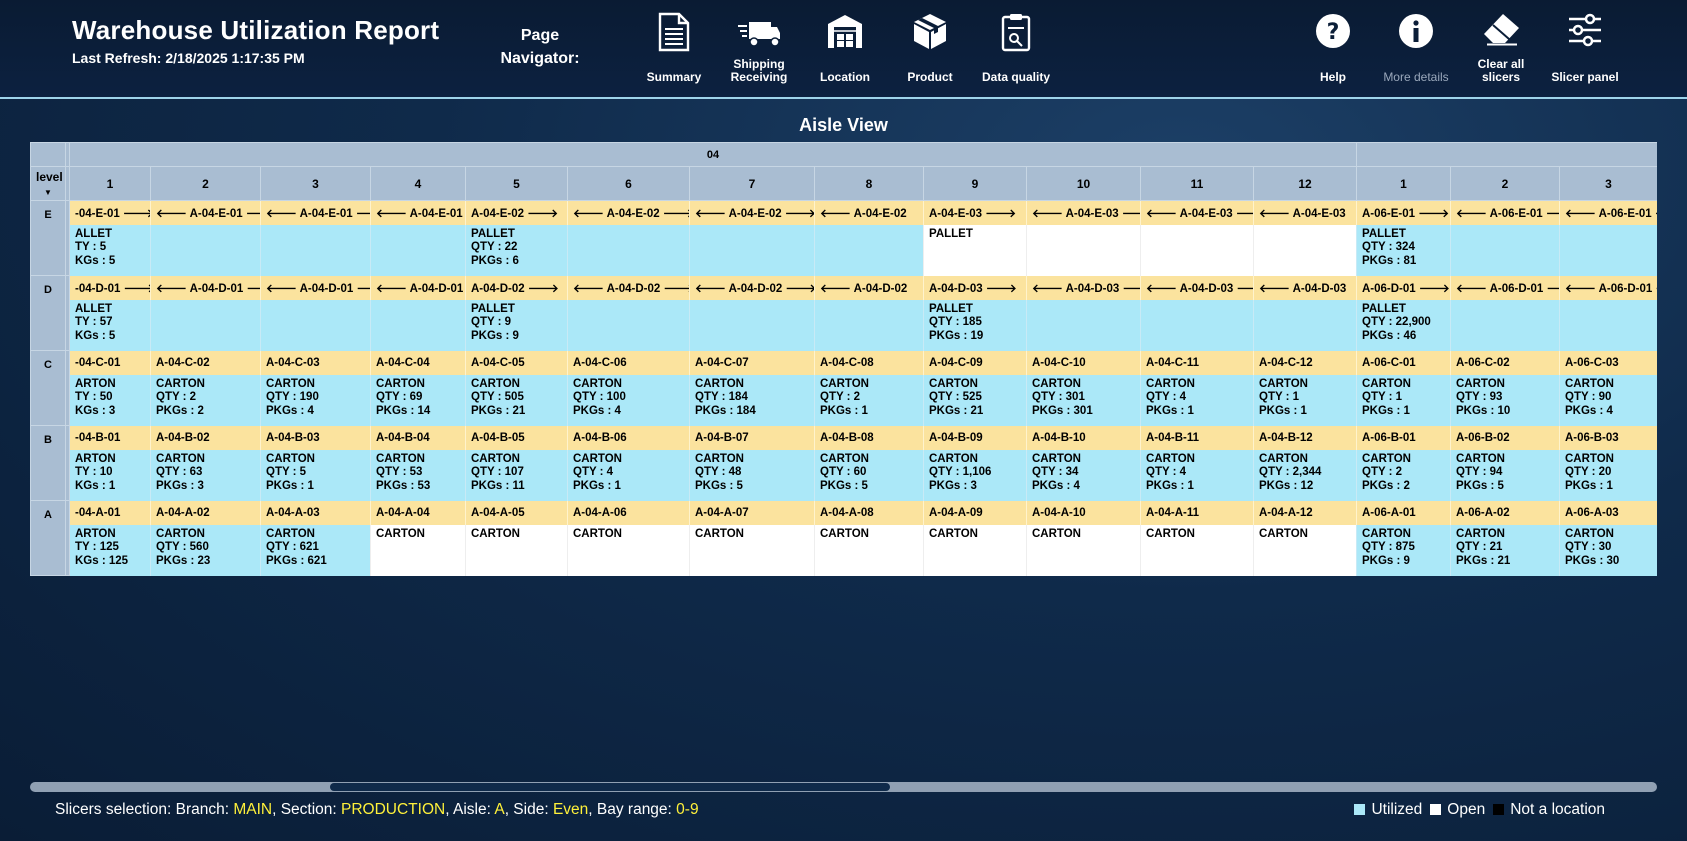 The width and height of the screenshot is (1687, 841). What do you see at coordinates (1083, 437) in the screenshot?
I see `location-cell: A-04-B-10` at bounding box center [1083, 437].